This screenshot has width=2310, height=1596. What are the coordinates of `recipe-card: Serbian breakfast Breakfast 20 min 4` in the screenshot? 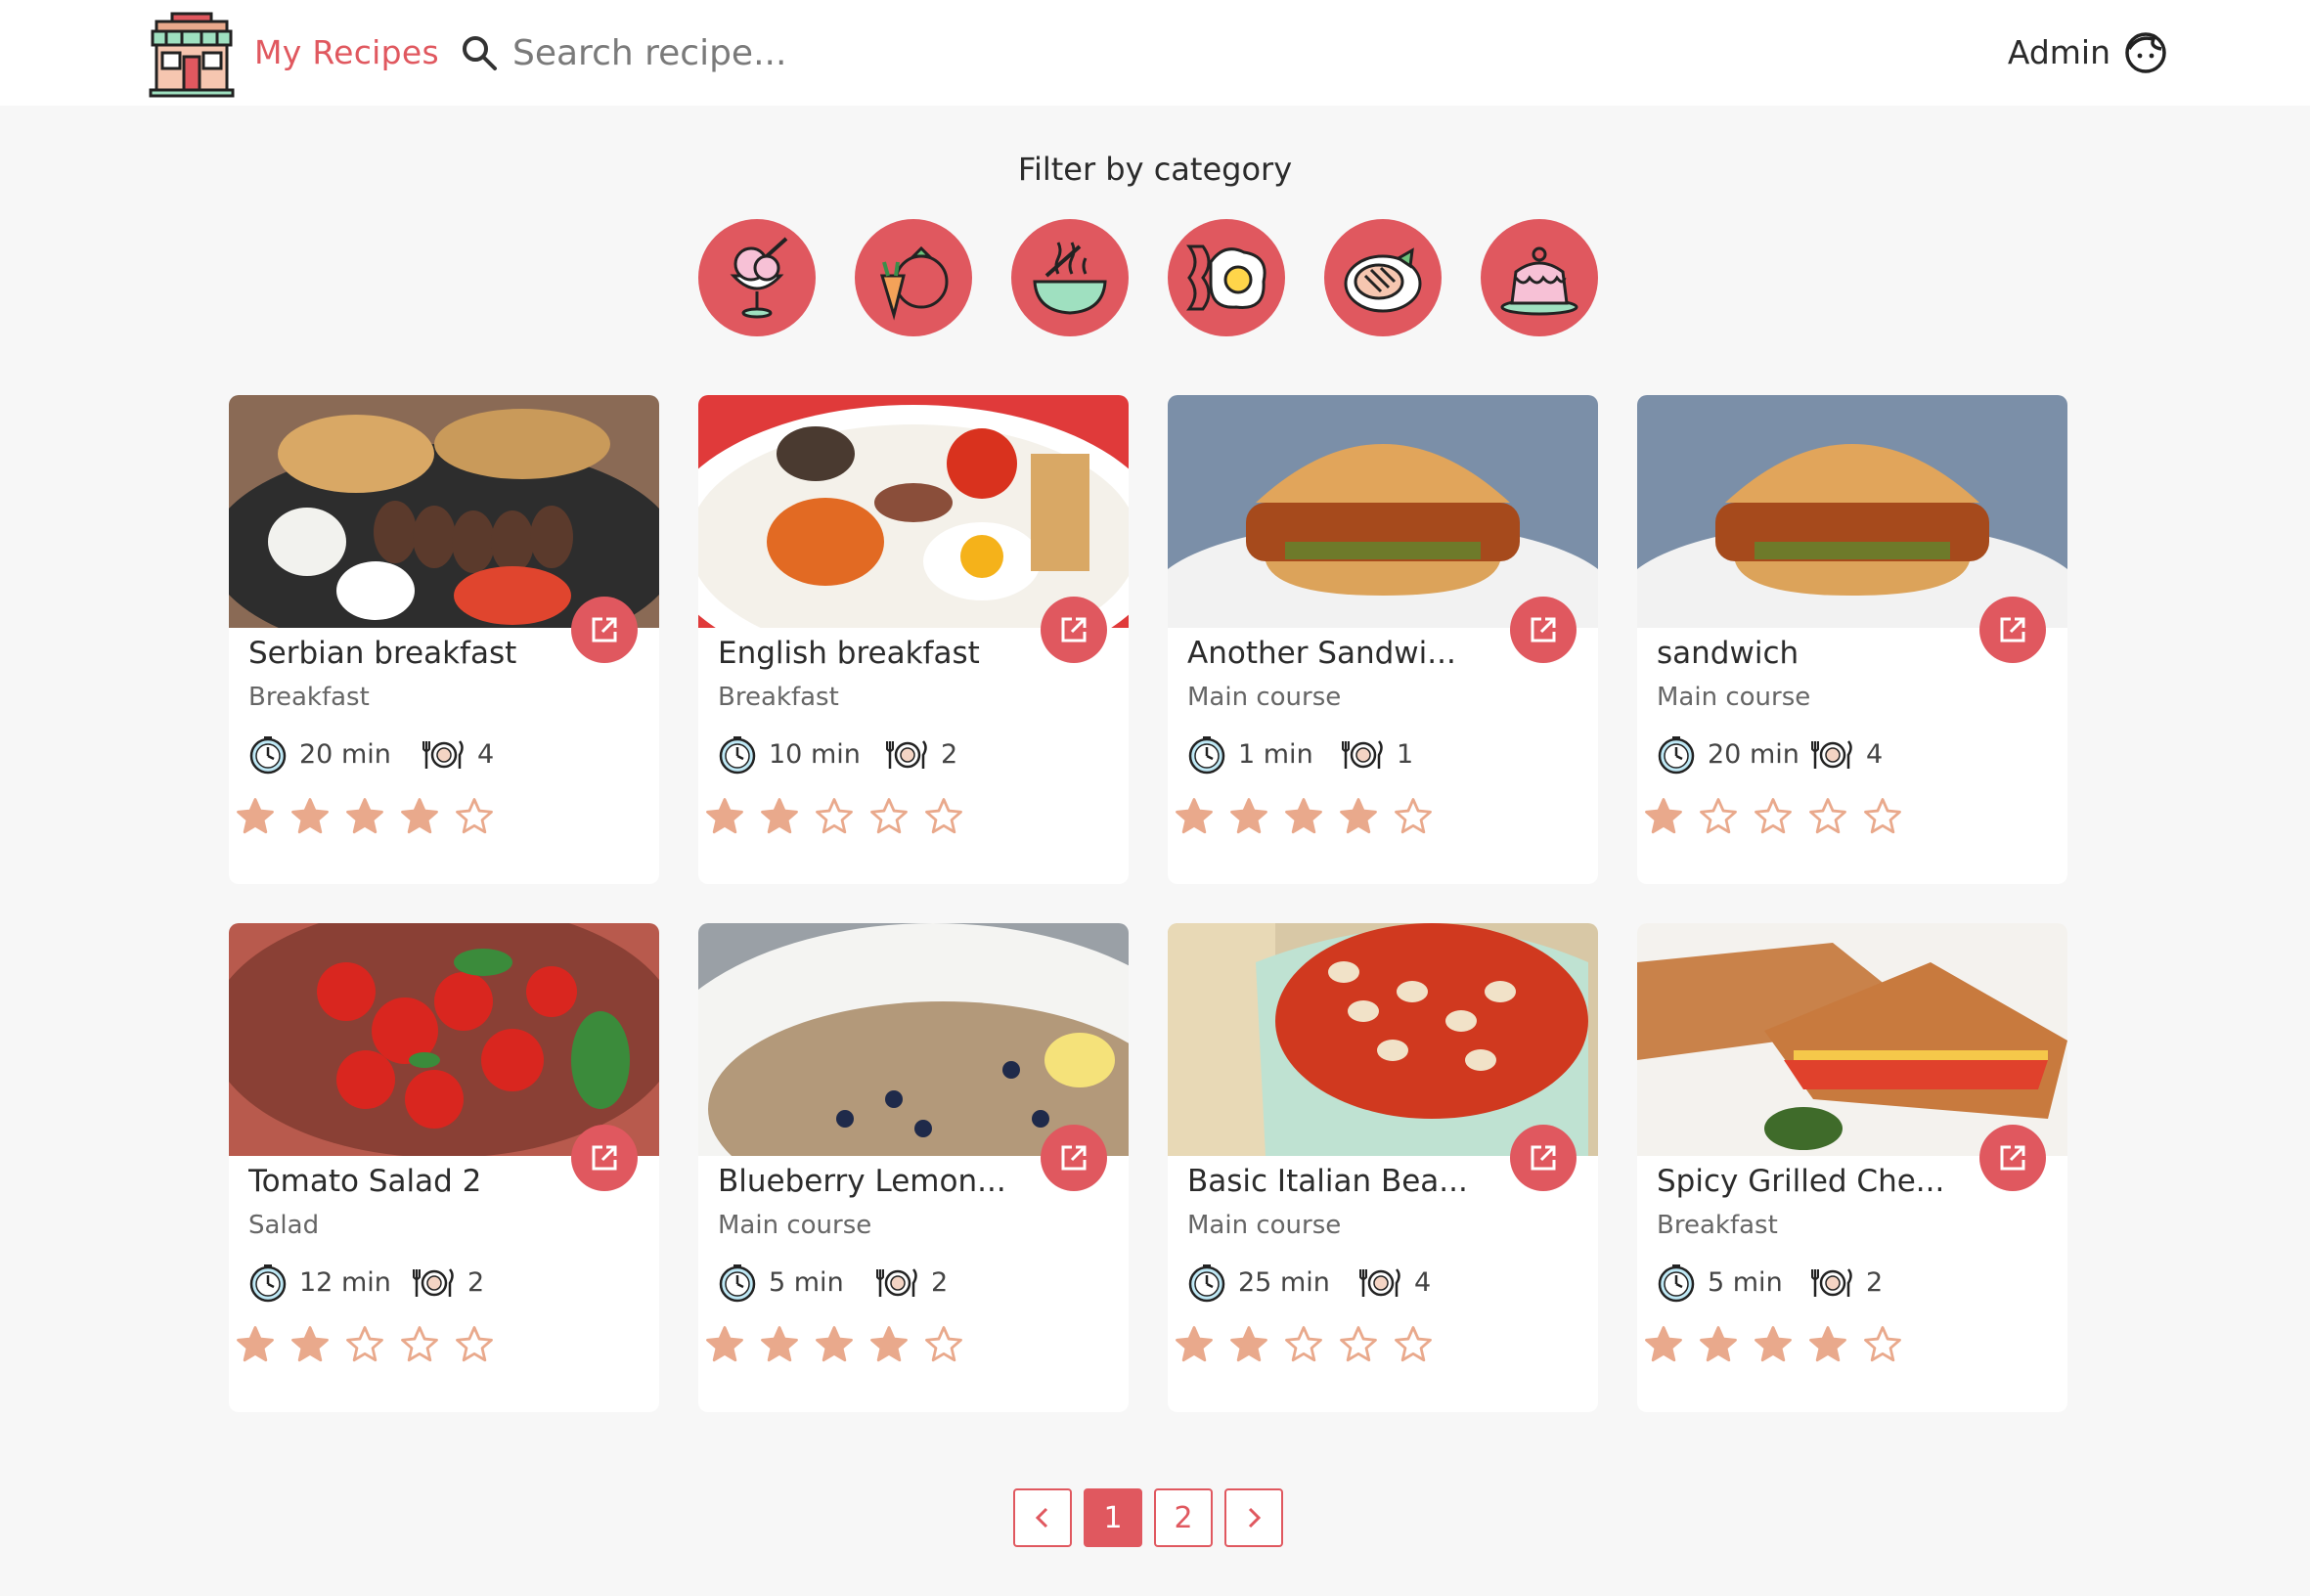 It's located at (444, 639).